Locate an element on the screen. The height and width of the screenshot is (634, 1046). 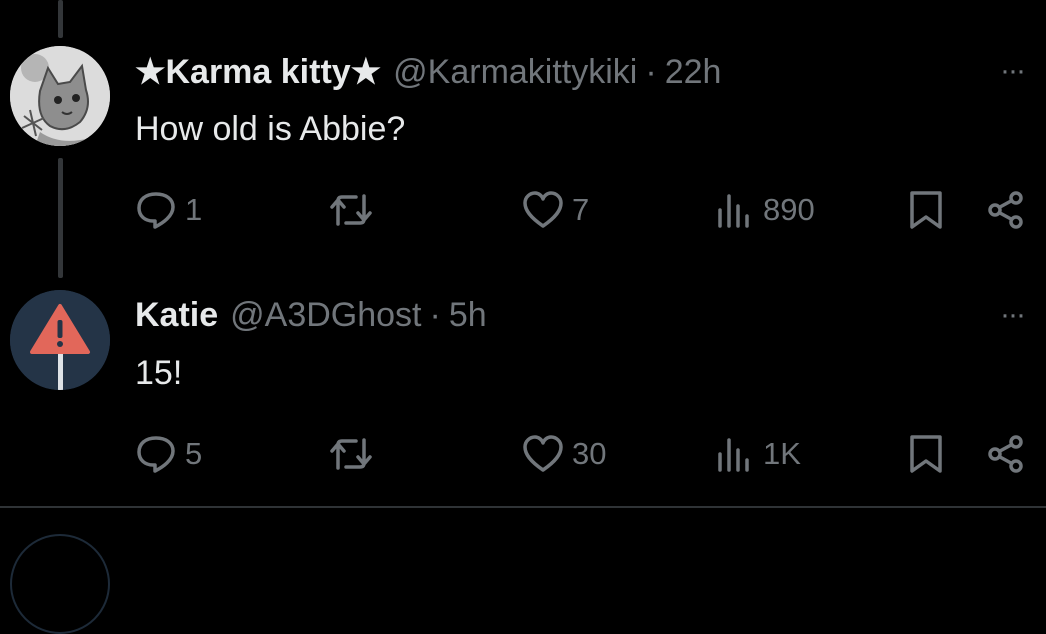
like-button: 7 is located at coordinates (555, 210).